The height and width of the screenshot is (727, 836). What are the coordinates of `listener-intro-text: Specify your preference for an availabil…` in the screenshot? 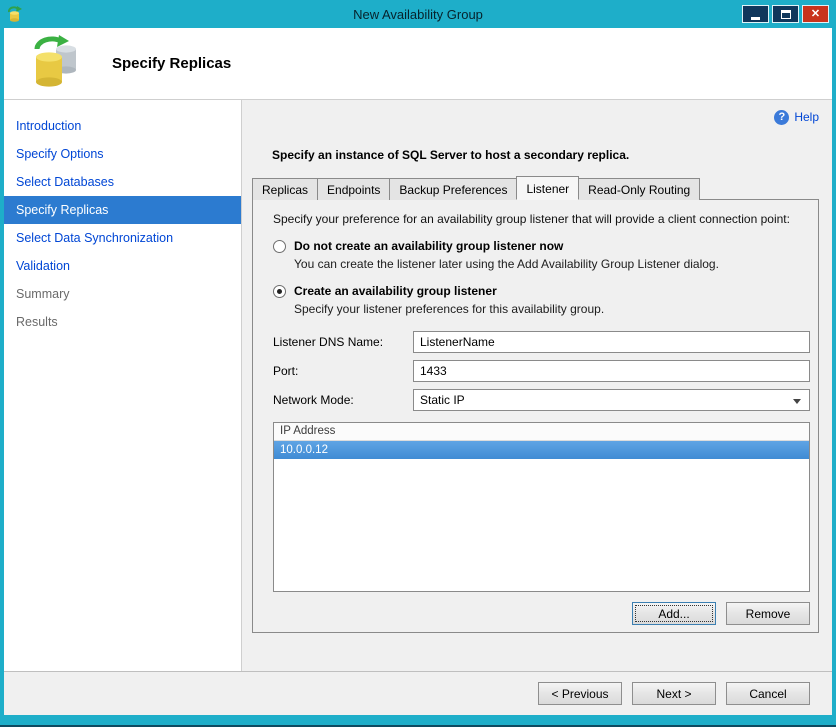 It's located at (531, 219).